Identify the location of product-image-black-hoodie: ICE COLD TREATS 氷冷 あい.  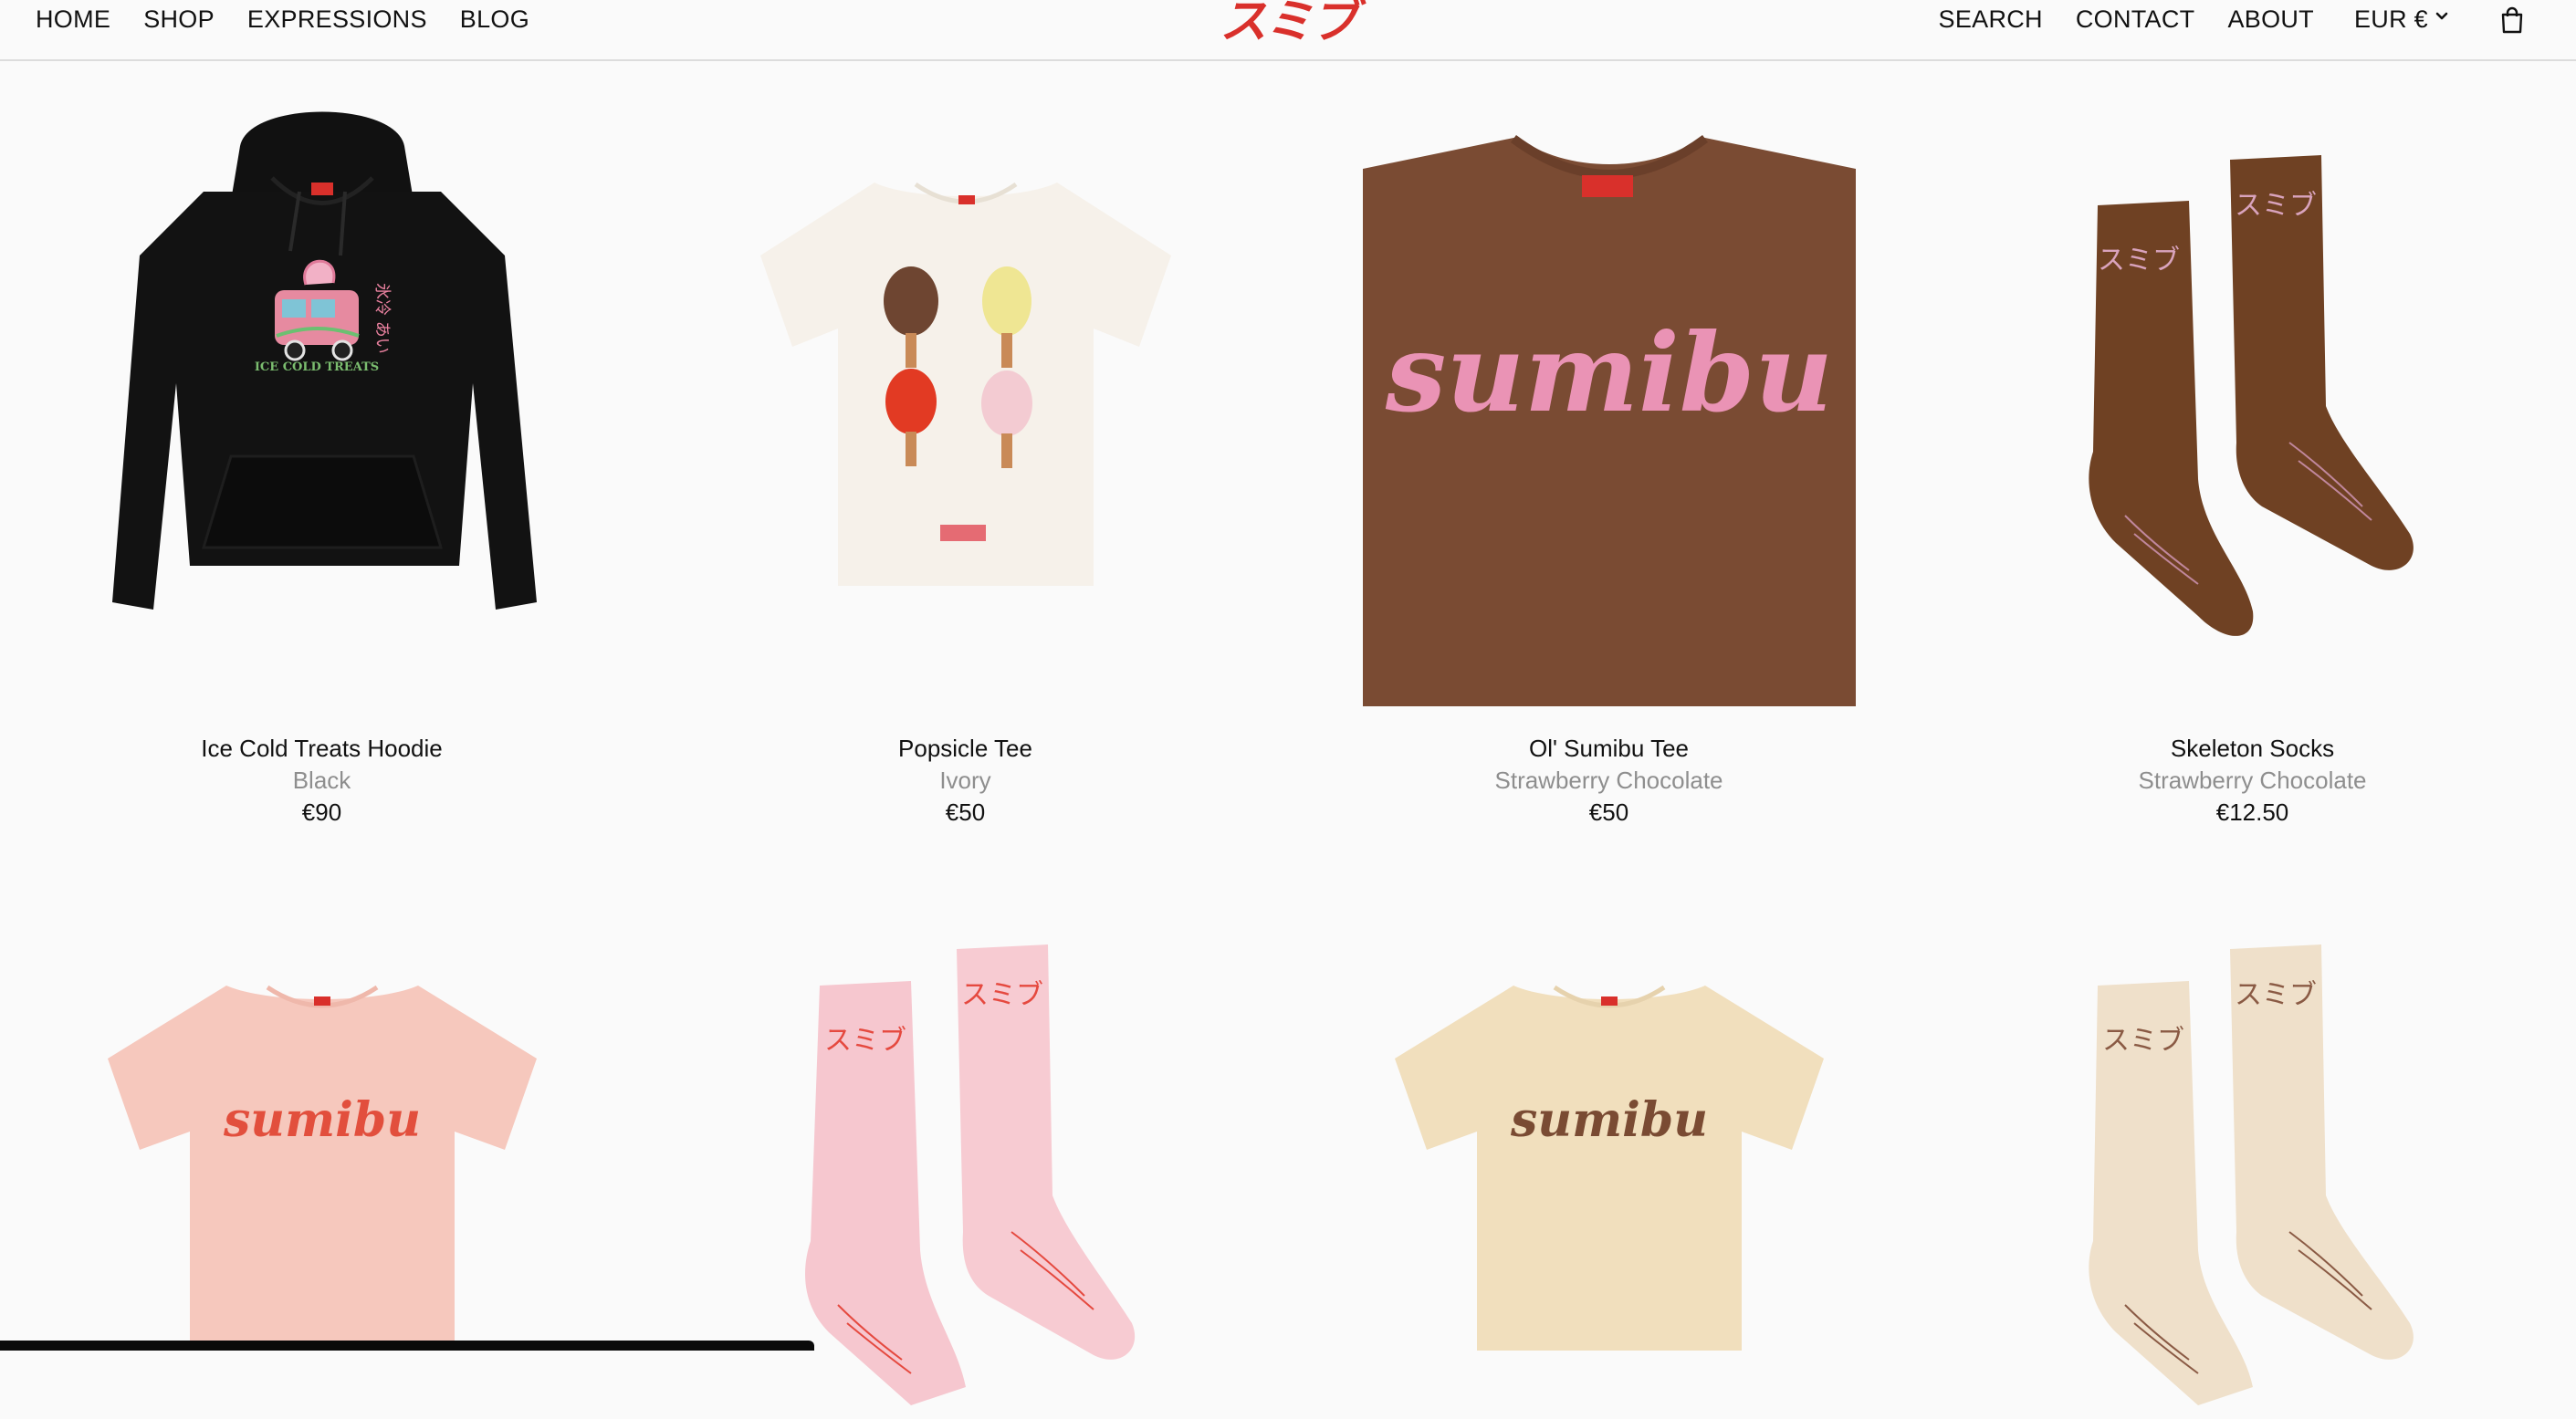
(322, 365).